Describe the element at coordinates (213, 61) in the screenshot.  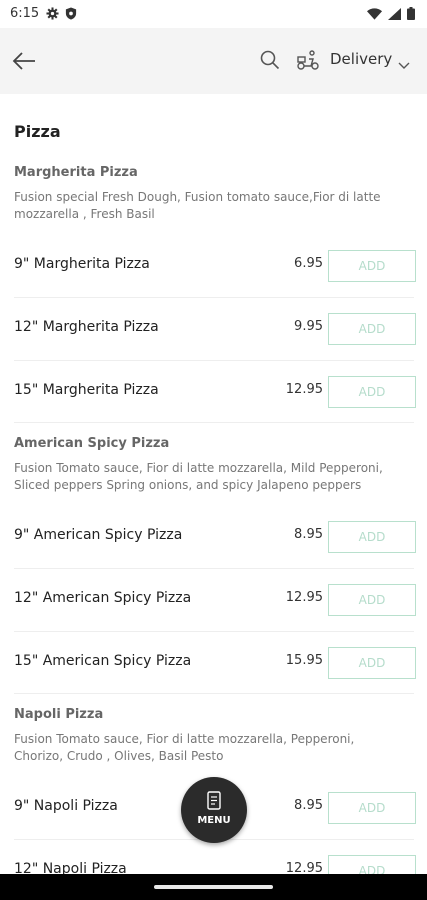
I see `top-app-bar: Delivery` at that location.